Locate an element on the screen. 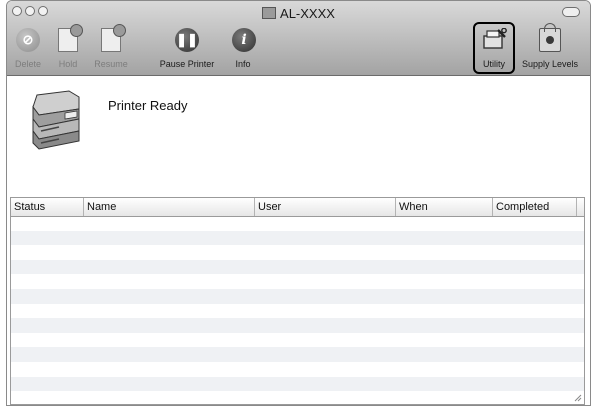 This screenshot has height=409, width=593. hold-button: Hold is located at coordinates (68, 46).